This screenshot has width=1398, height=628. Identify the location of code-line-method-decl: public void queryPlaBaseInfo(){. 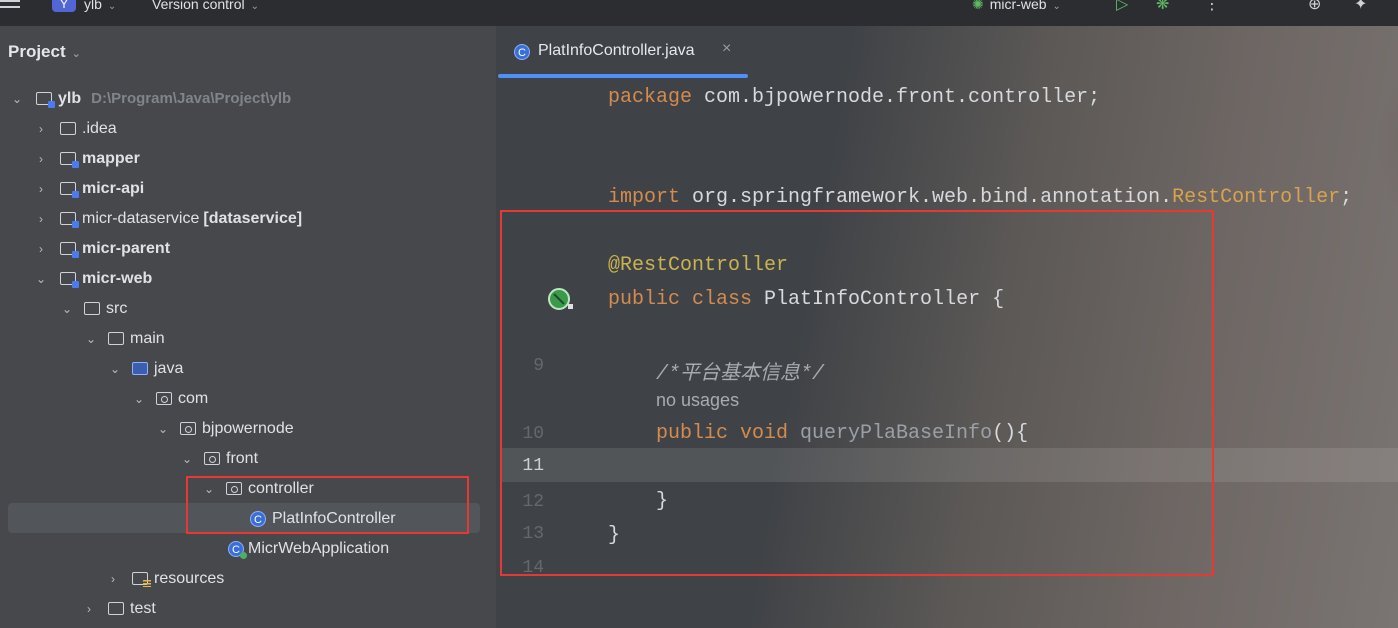
(842, 433).